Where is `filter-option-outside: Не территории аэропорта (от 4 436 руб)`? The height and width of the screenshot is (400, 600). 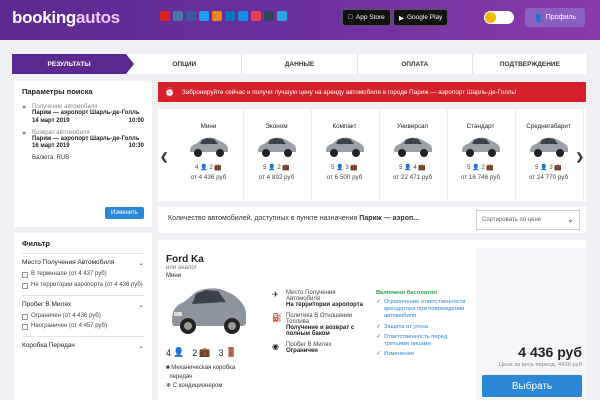 filter-option-outside: Не территории аэропорта (от 4 436 руб) is located at coordinates (83, 286).